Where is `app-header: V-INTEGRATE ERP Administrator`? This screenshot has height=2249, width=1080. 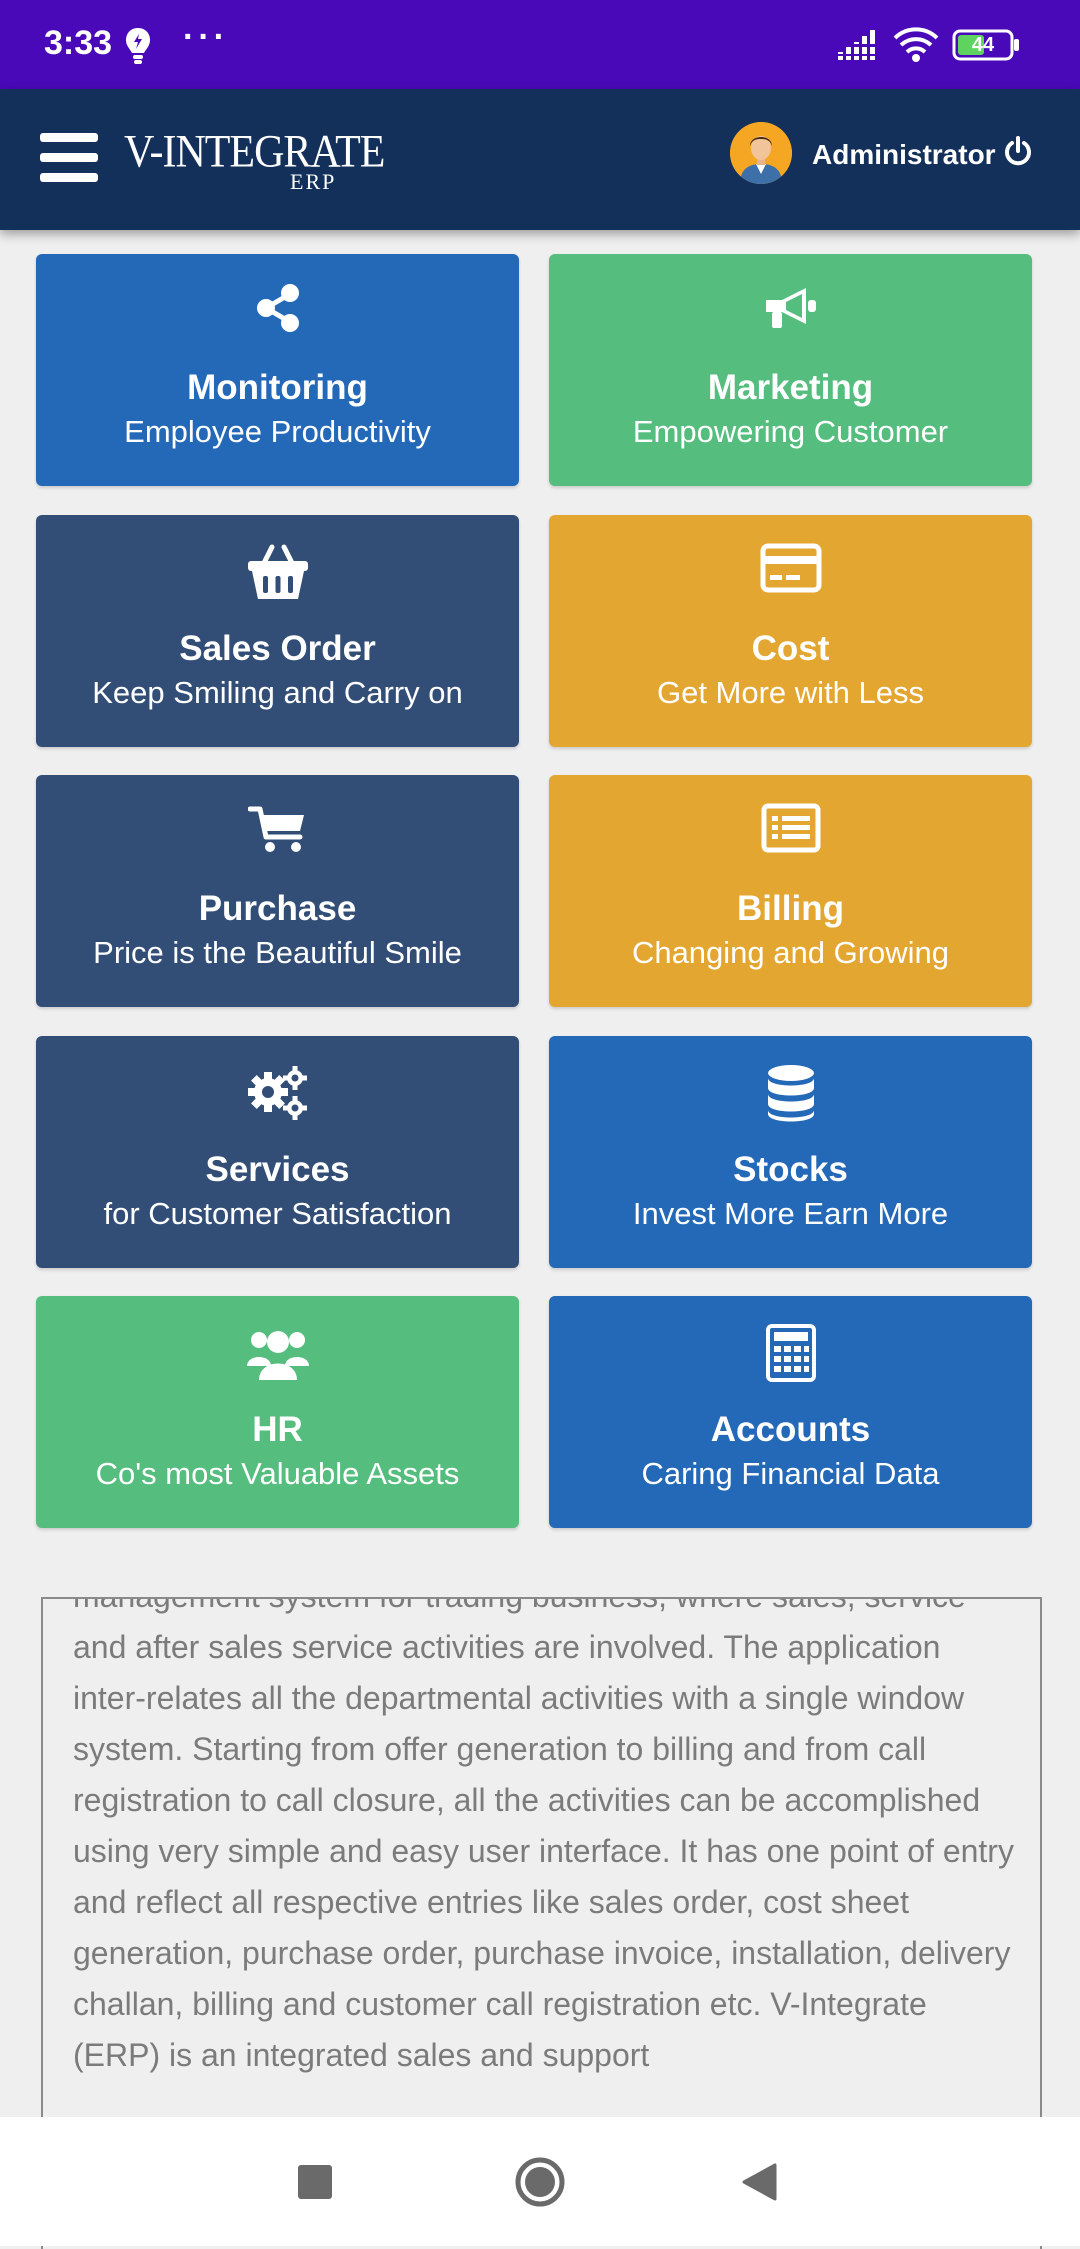
app-header: V-INTEGRATE ERP Administrator is located at coordinates (540, 159).